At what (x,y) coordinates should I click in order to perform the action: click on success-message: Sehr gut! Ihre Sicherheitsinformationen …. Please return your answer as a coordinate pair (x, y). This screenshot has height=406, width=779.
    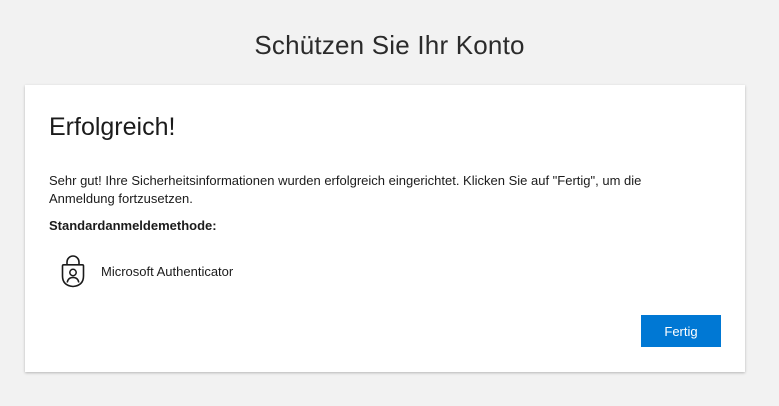
    Looking at the image, I should click on (345, 189).